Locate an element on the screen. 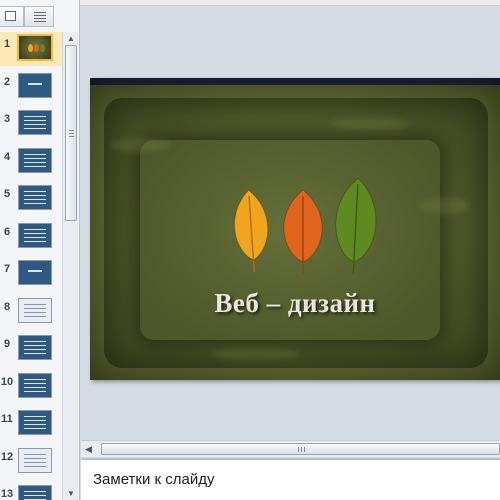  outline-icon is located at coordinates (40, 17).